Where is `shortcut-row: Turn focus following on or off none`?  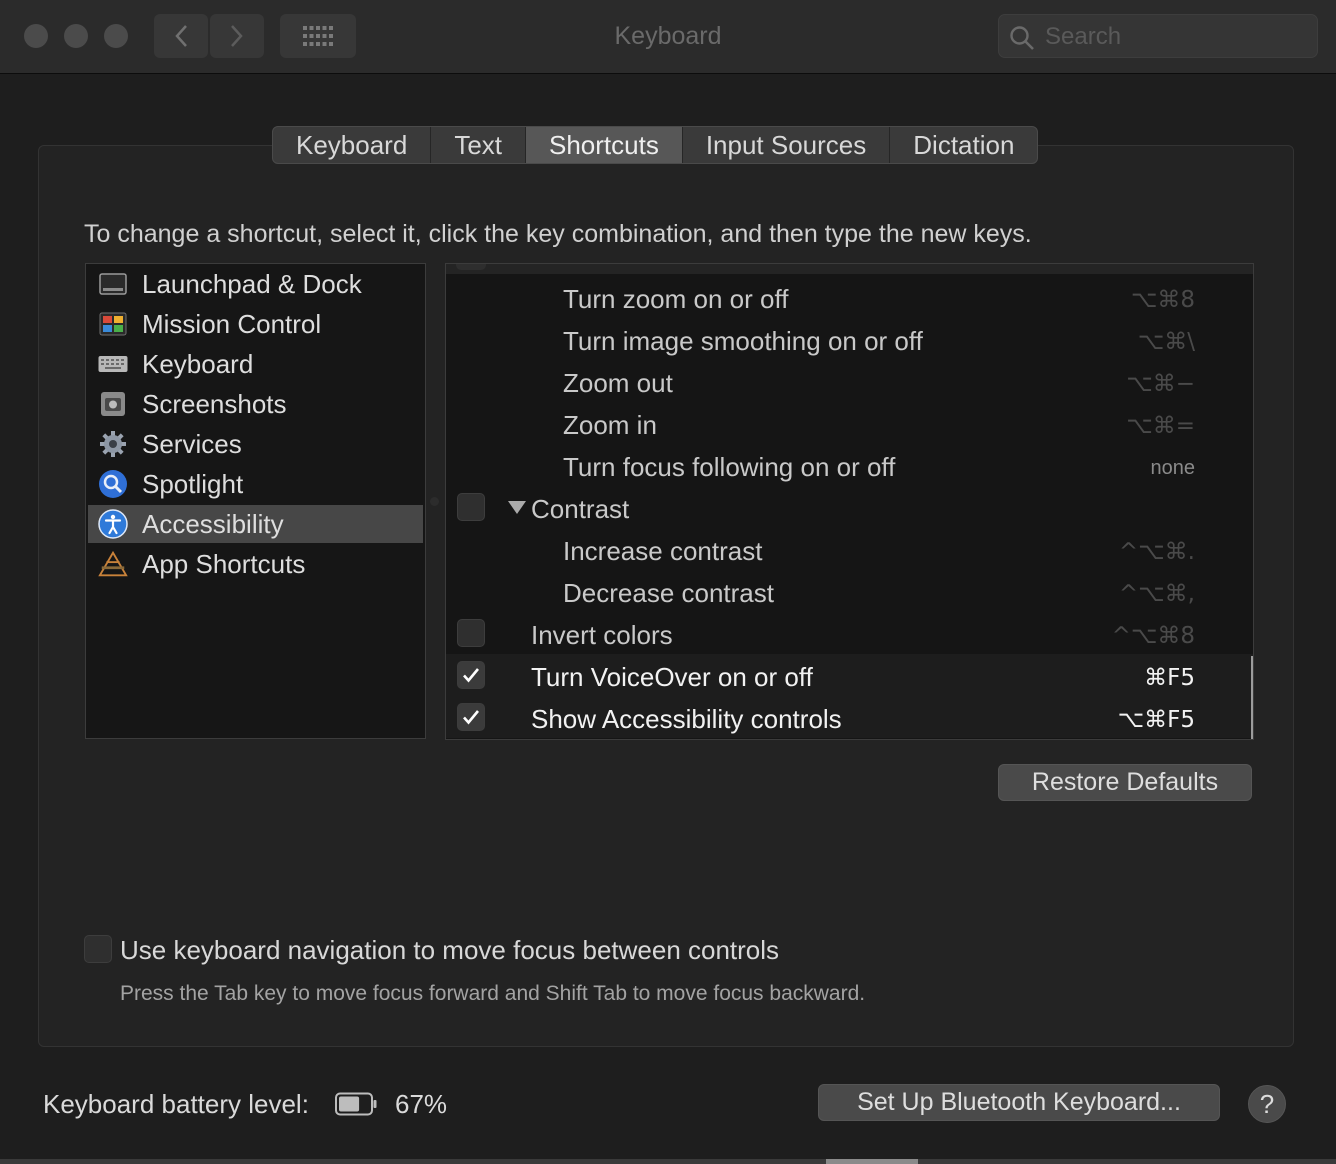 shortcut-row: Turn focus following on or off none is located at coordinates (849, 465).